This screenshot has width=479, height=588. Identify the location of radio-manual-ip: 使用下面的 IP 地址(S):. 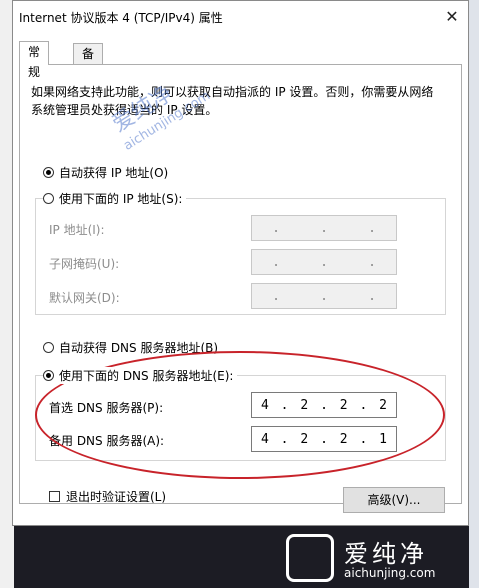
(115, 198).